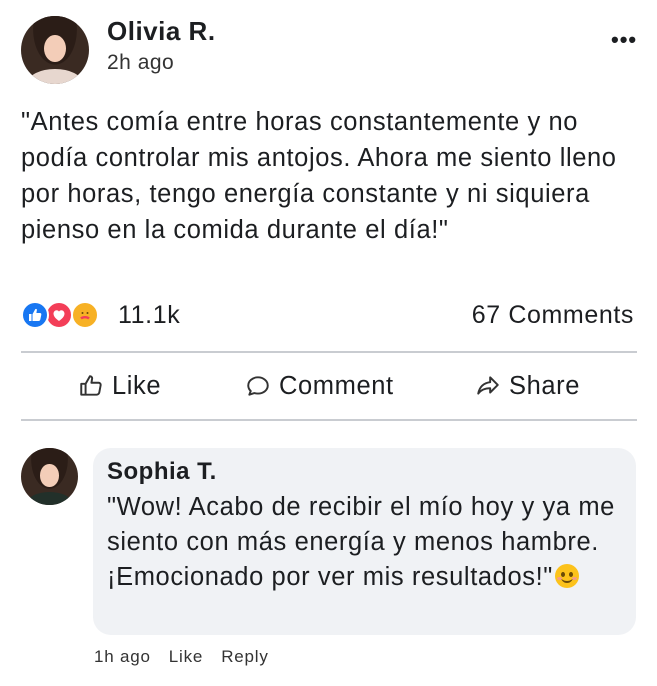 The image size is (657, 686). What do you see at coordinates (35, 315) in the screenshot?
I see `like-reaction-icon` at bounding box center [35, 315].